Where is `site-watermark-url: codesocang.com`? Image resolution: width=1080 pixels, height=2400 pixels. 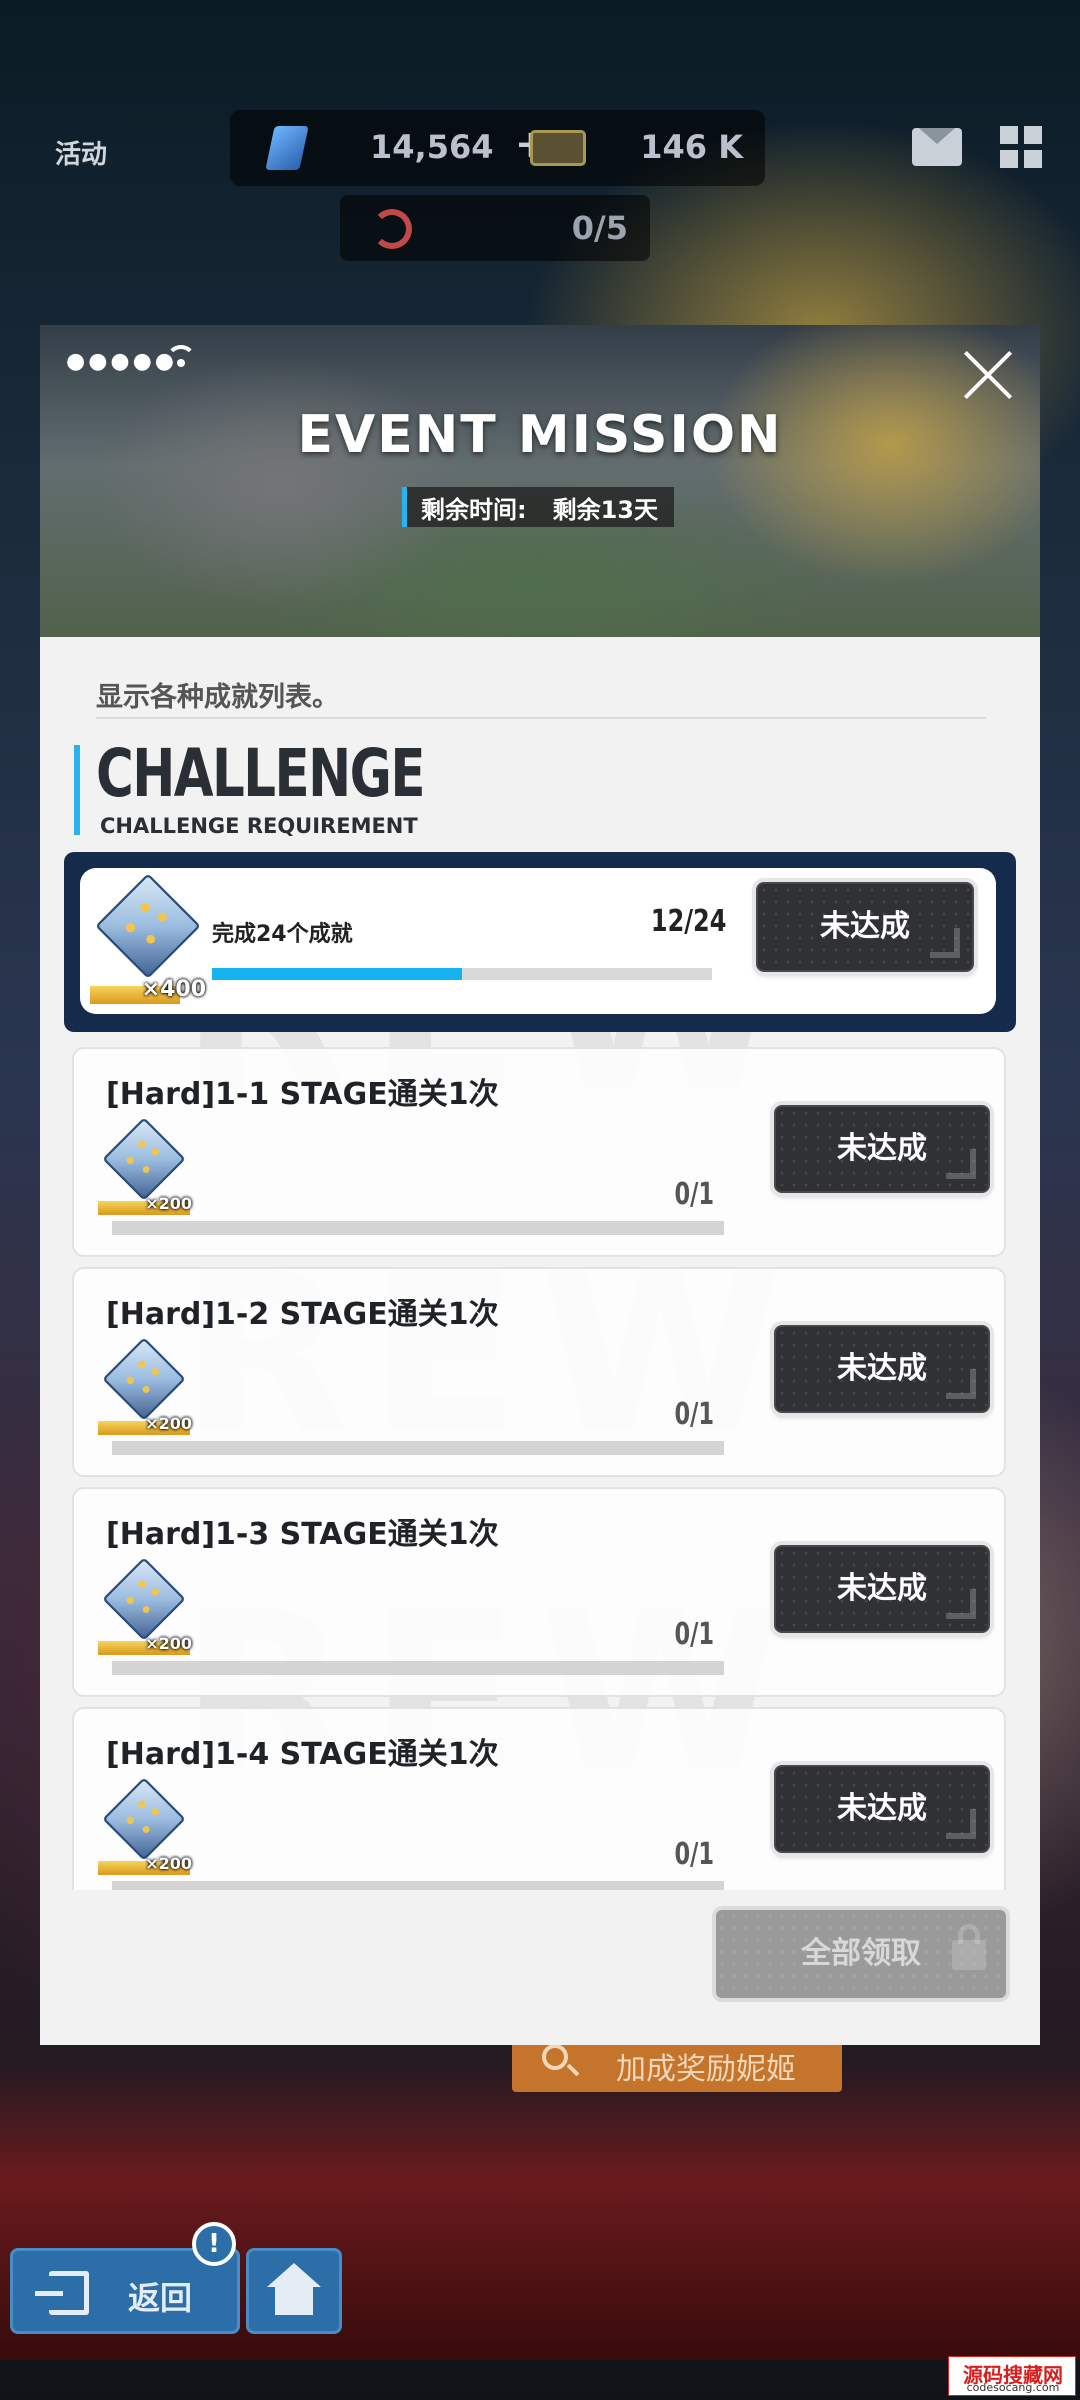 site-watermark-url: codesocang.com is located at coordinates (1013, 2387).